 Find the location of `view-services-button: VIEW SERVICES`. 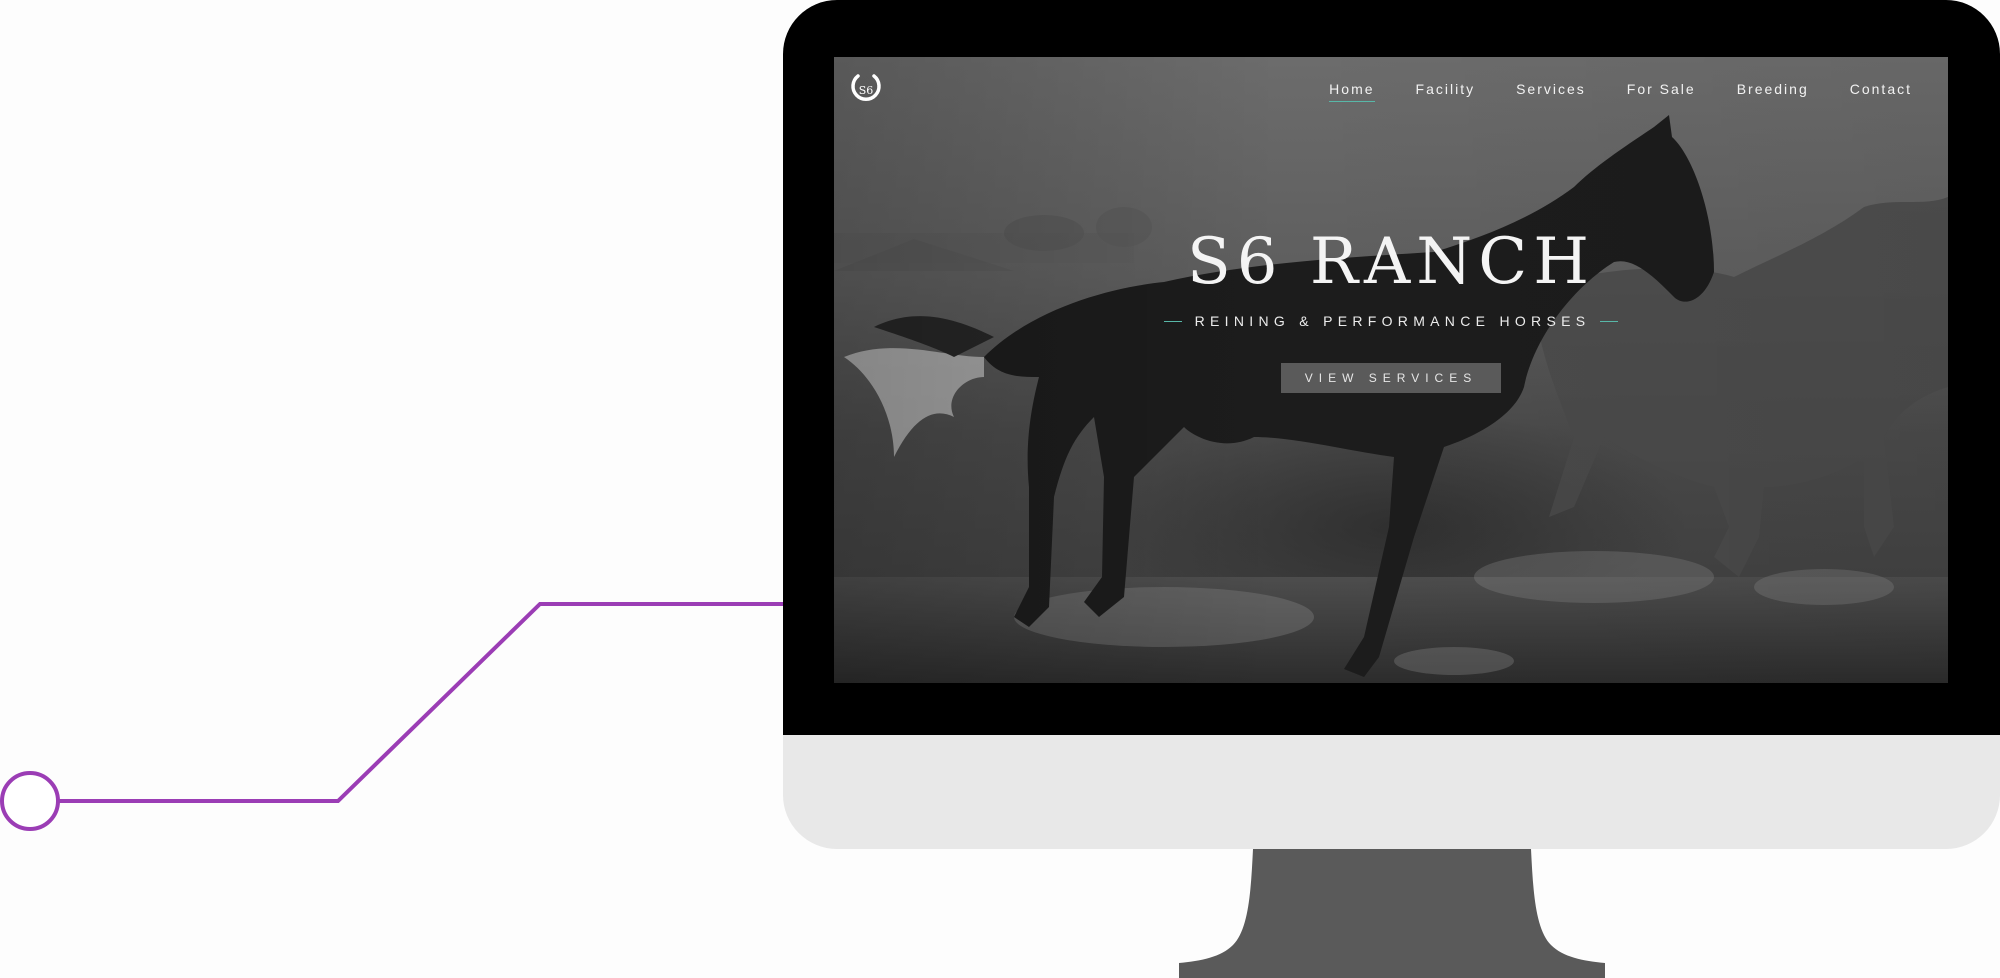

view-services-button: VIEW SERVICES is located at coordinates (1391, 378).